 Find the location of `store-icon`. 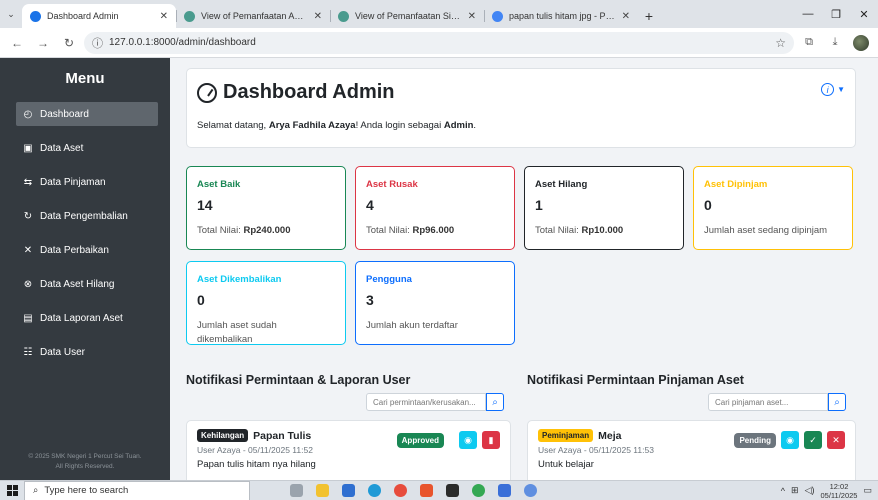

store-icon is located at coordinates (348, 490).